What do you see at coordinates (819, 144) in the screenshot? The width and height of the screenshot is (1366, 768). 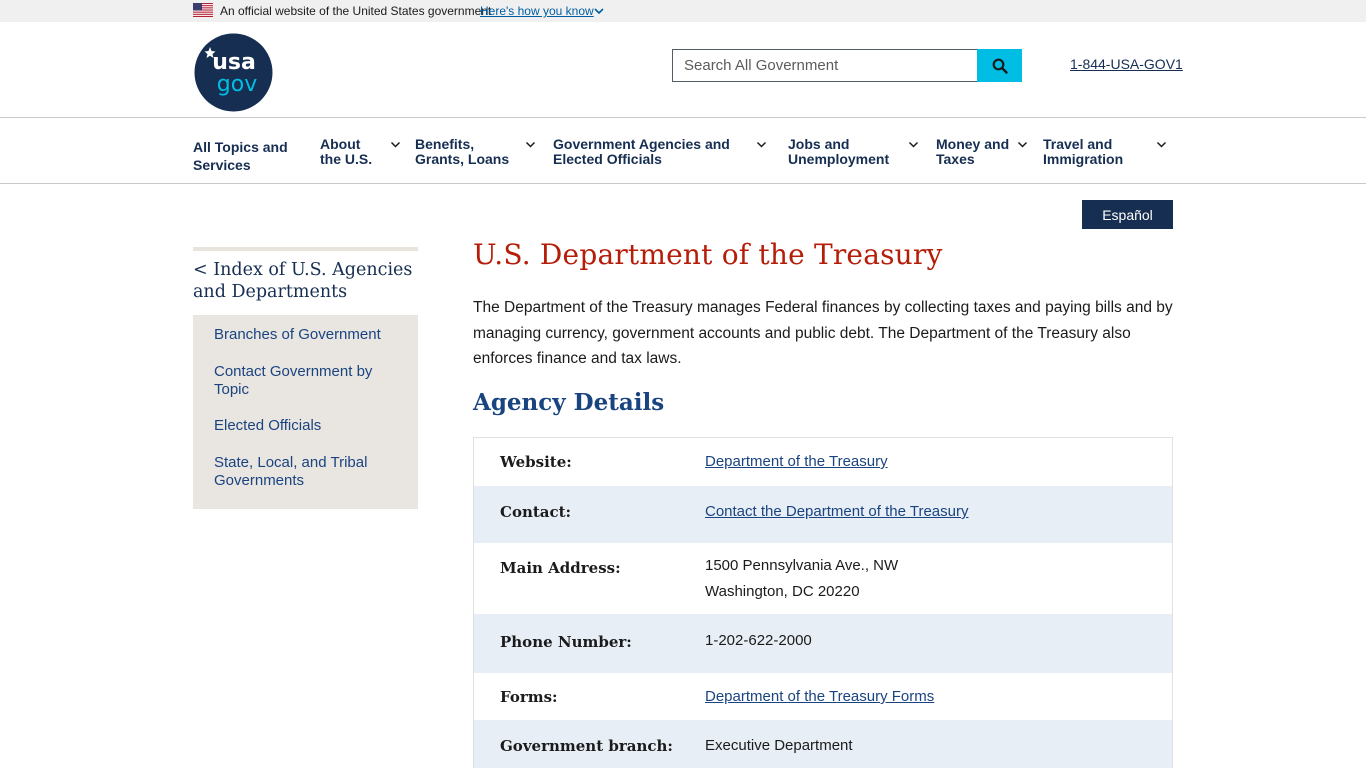 I see `nav-label-line: Jobs and` at bounding box center [819, 144].